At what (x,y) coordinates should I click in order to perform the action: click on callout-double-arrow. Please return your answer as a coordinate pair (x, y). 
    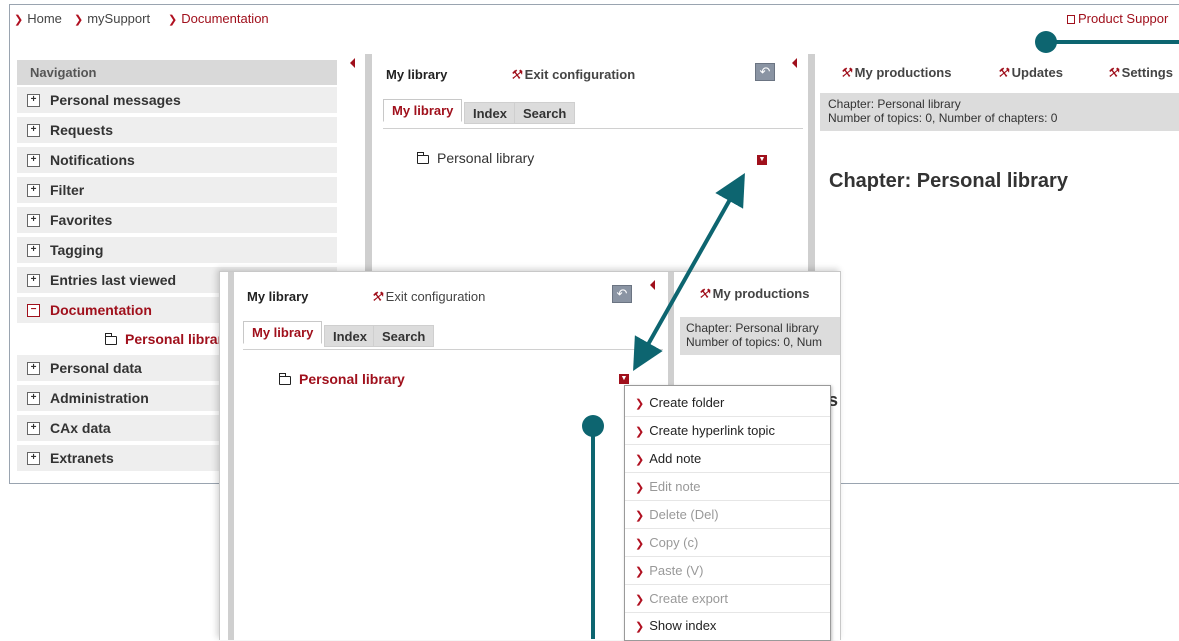
    Looking at the image, I should click on (689, 272).